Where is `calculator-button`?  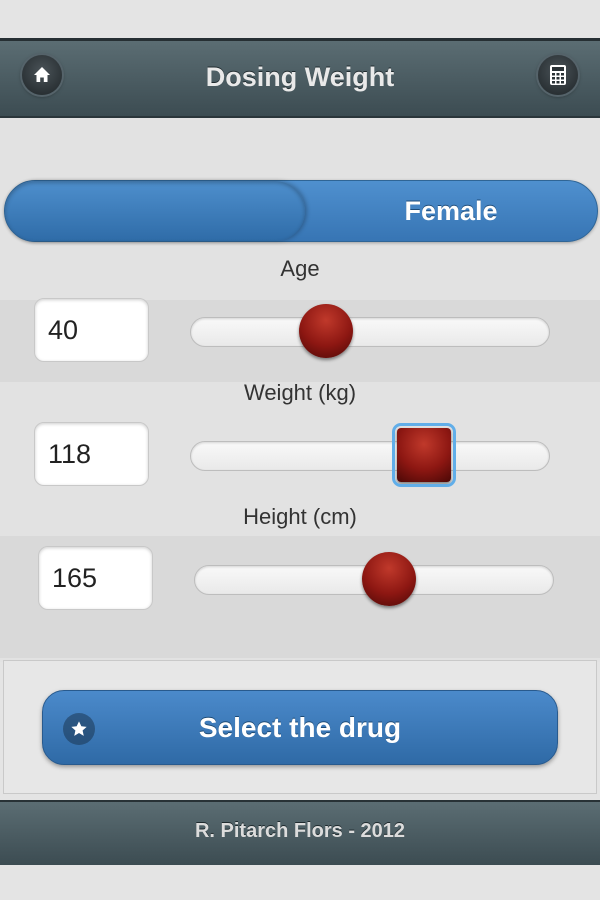 calculator-button is located at coordinates (558, 75).